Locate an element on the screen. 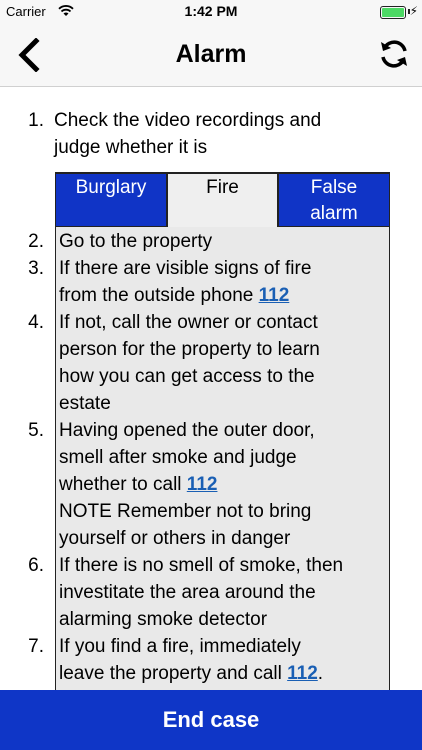  battery-icon is located at coordinates (393, 12).